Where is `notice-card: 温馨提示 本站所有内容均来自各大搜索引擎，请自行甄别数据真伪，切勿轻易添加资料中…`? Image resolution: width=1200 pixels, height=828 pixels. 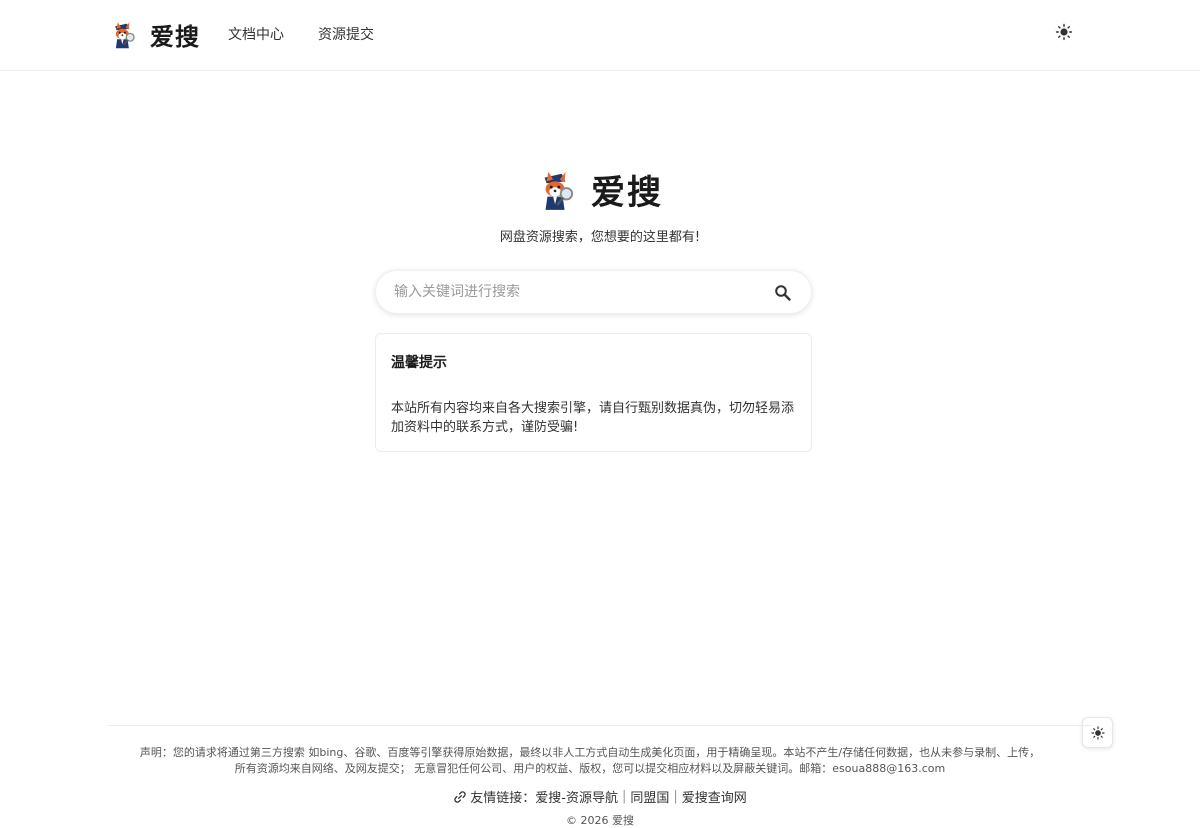
notice-card: 温馨提示 本站所有内容均来自各大搜索引擎，请自行甄别数据真伪，切勿轻易添加资料中… is located at coordinates (593, 392).